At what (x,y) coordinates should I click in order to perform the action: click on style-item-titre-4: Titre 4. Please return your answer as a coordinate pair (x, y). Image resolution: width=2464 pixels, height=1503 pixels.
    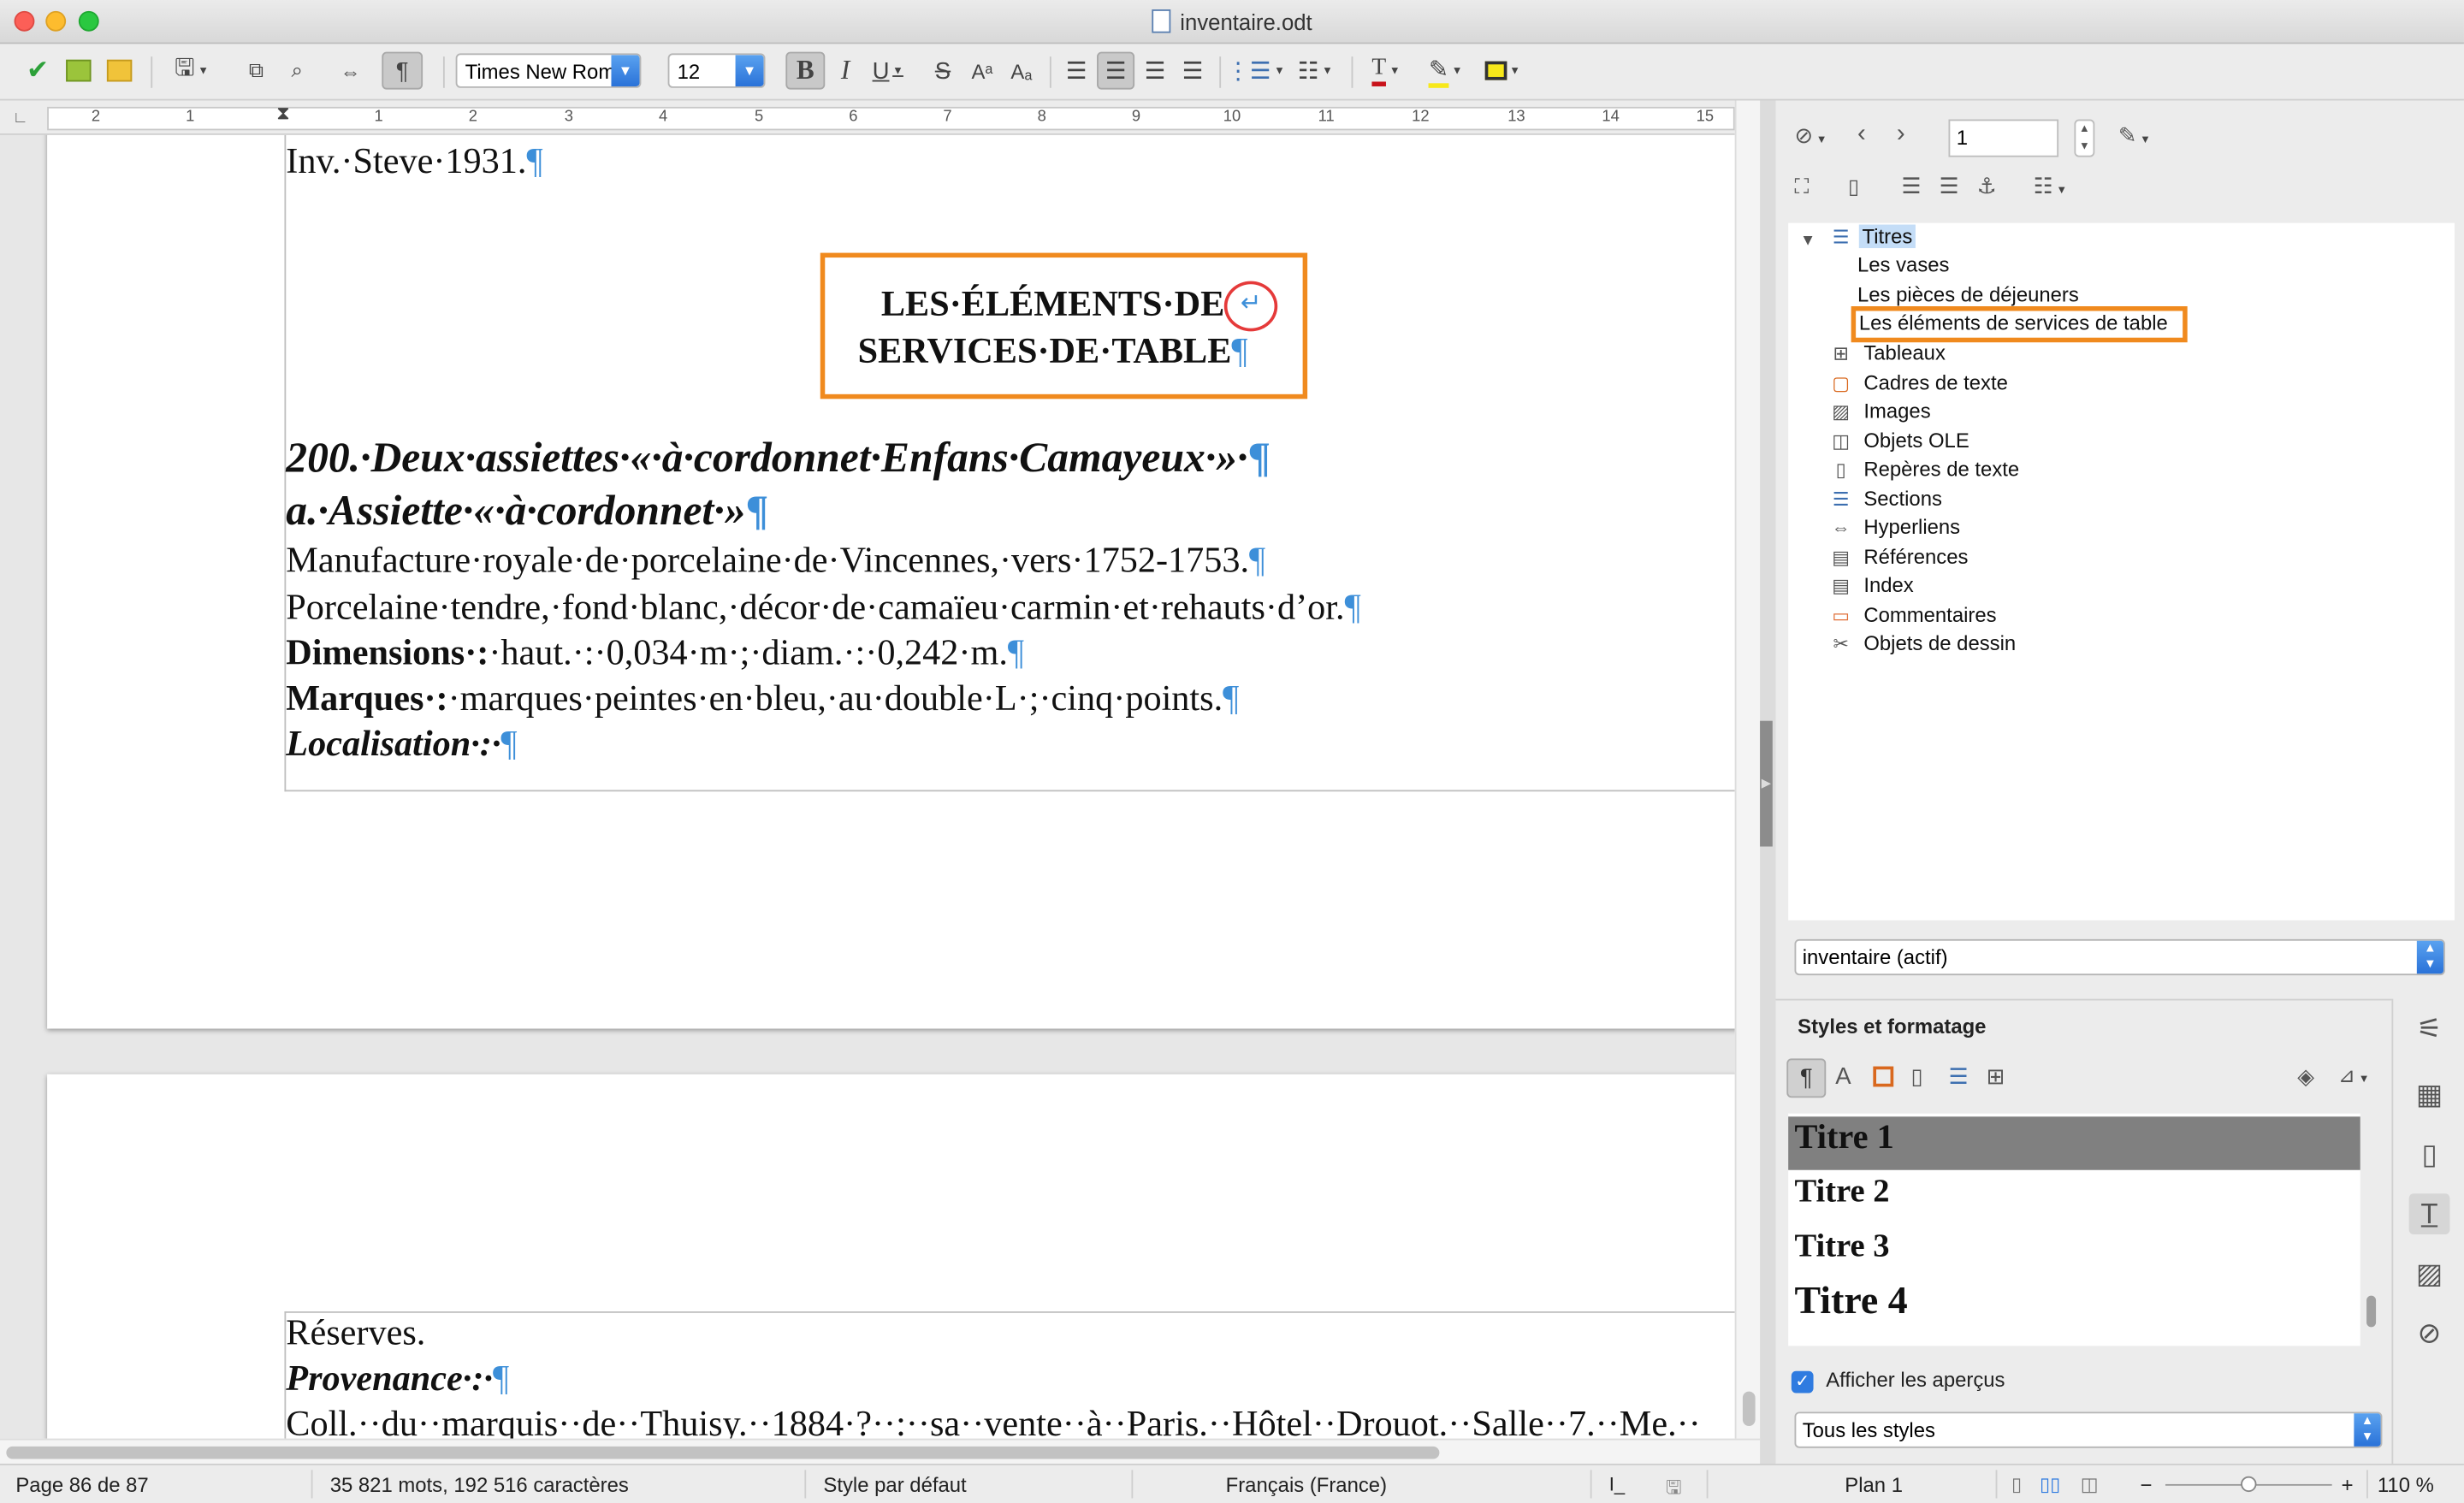
    Looking at the image, I should click on (2074, 1306).